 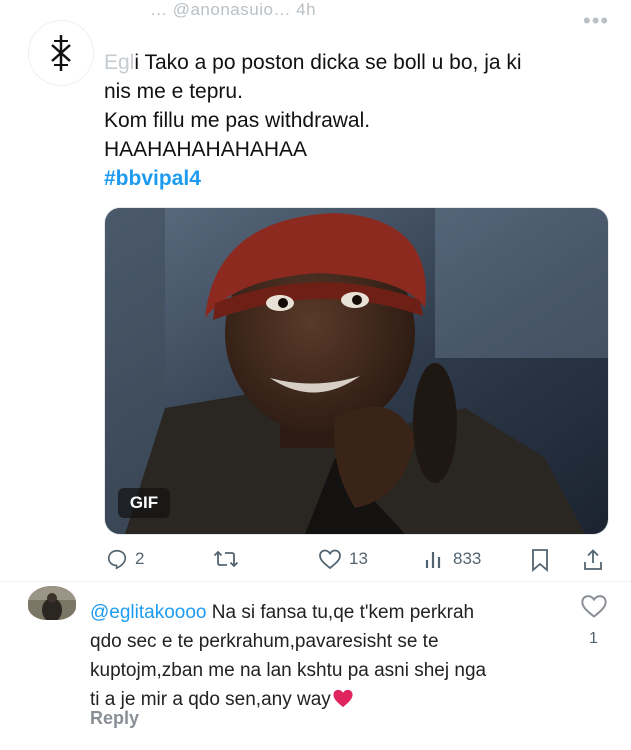 I want to click on share-icon, so click(x=593, y=559).